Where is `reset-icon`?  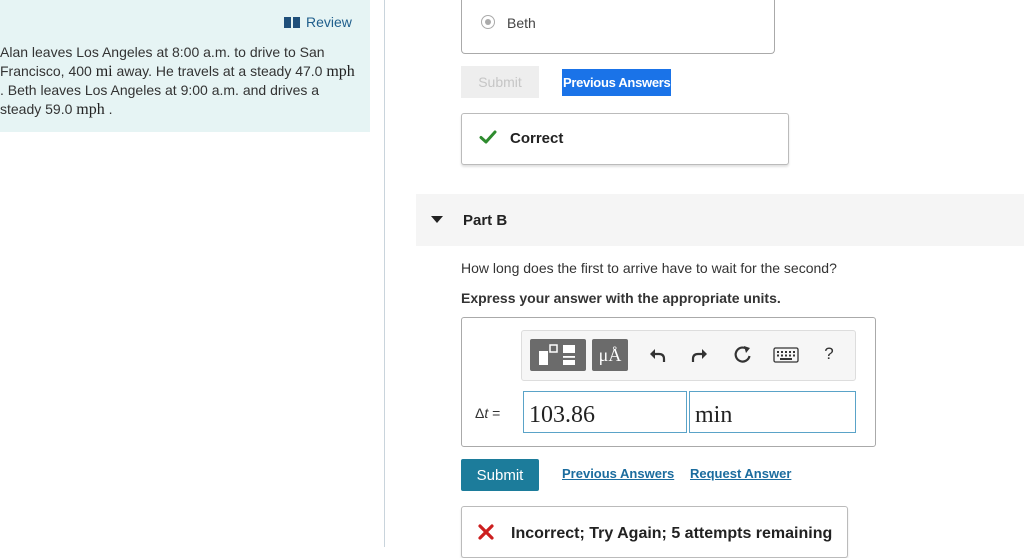 reset-icon is located at coordinates (743, 355).